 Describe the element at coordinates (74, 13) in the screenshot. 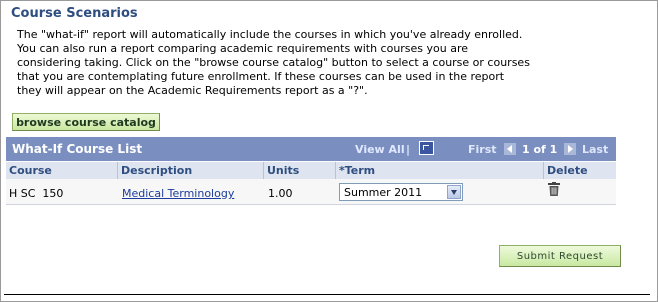

I see `page-title: Course Scenarios` at that location.